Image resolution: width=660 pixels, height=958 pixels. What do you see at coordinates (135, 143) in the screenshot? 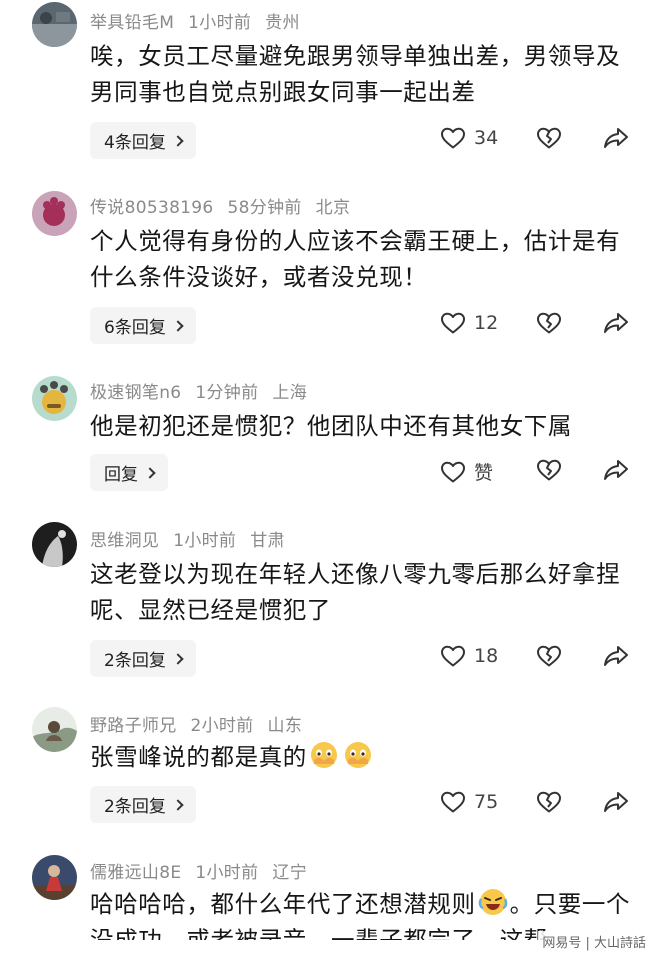
I see `reply-label: 4条回复` at bounding box center [135, 143].